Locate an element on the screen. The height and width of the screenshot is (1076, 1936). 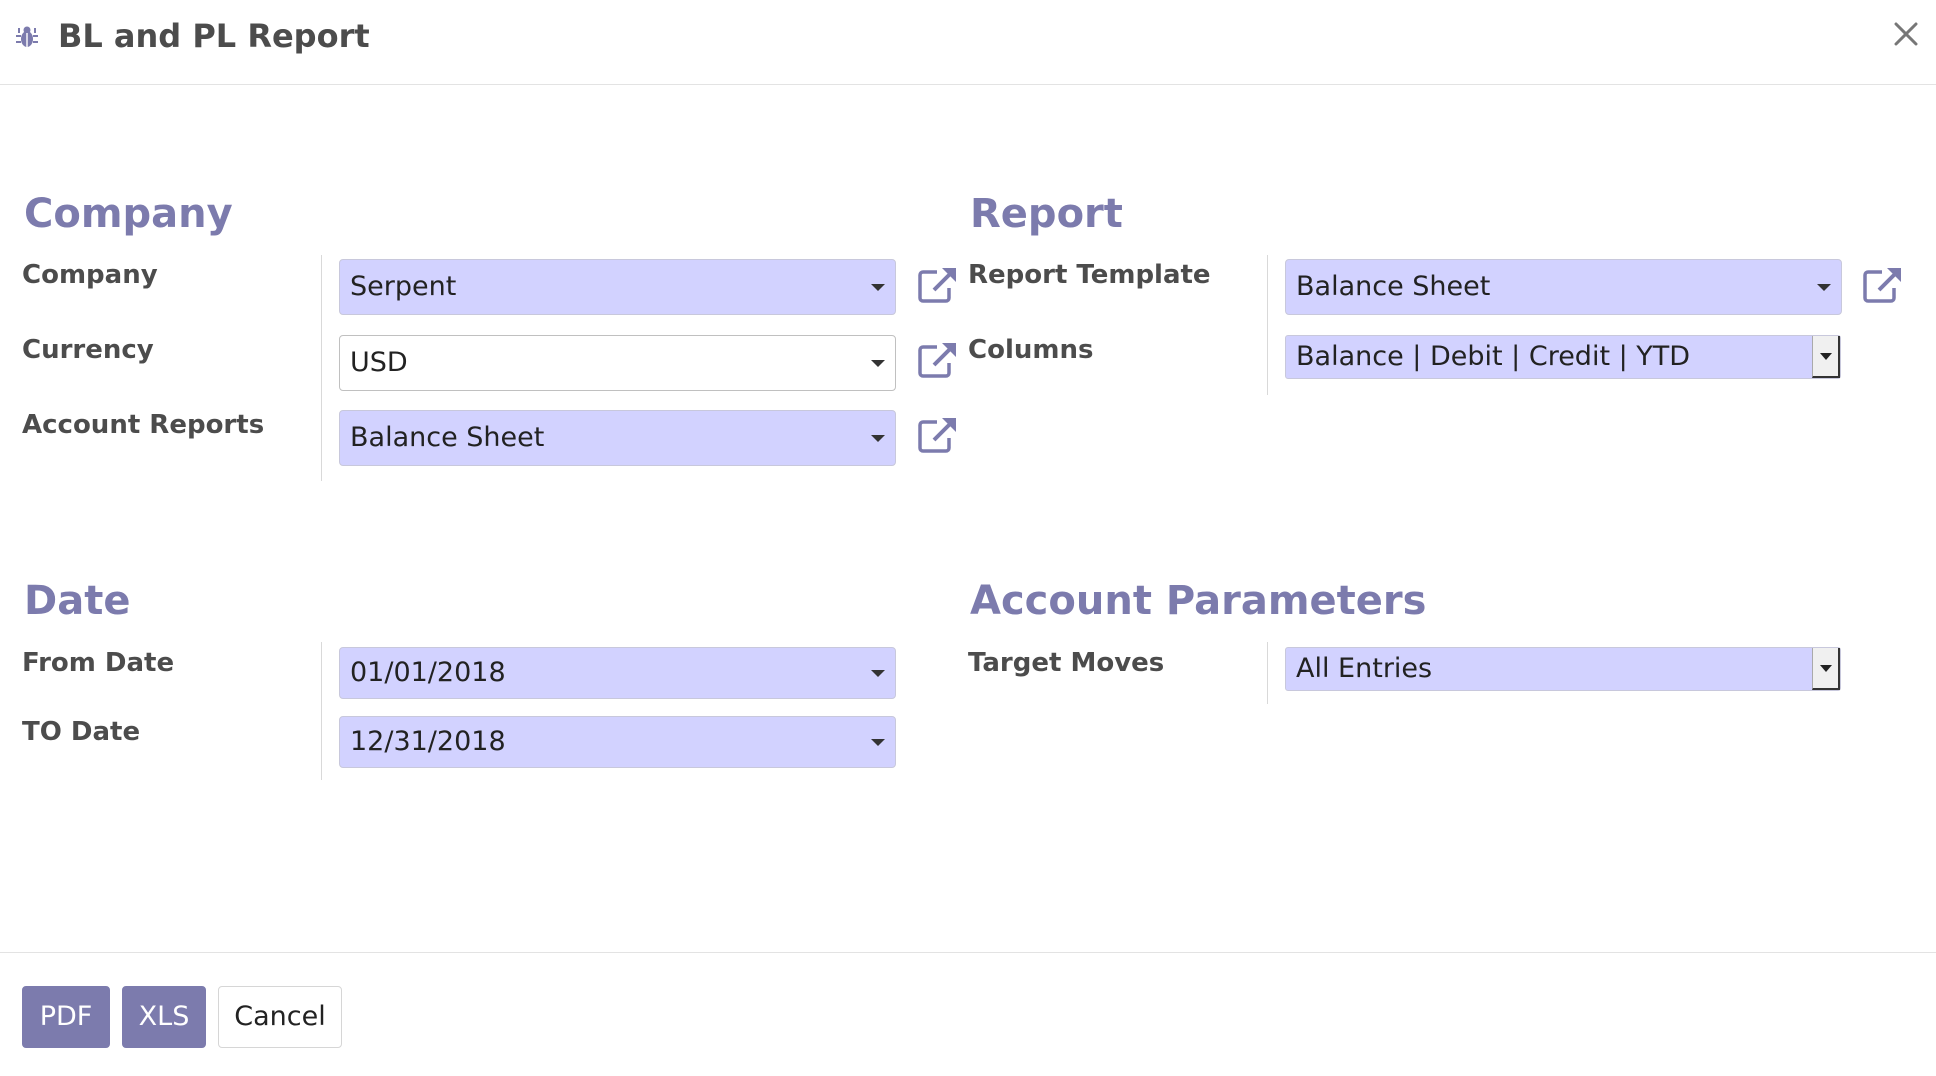
company-label: Company is located at coordinates (90, 275).